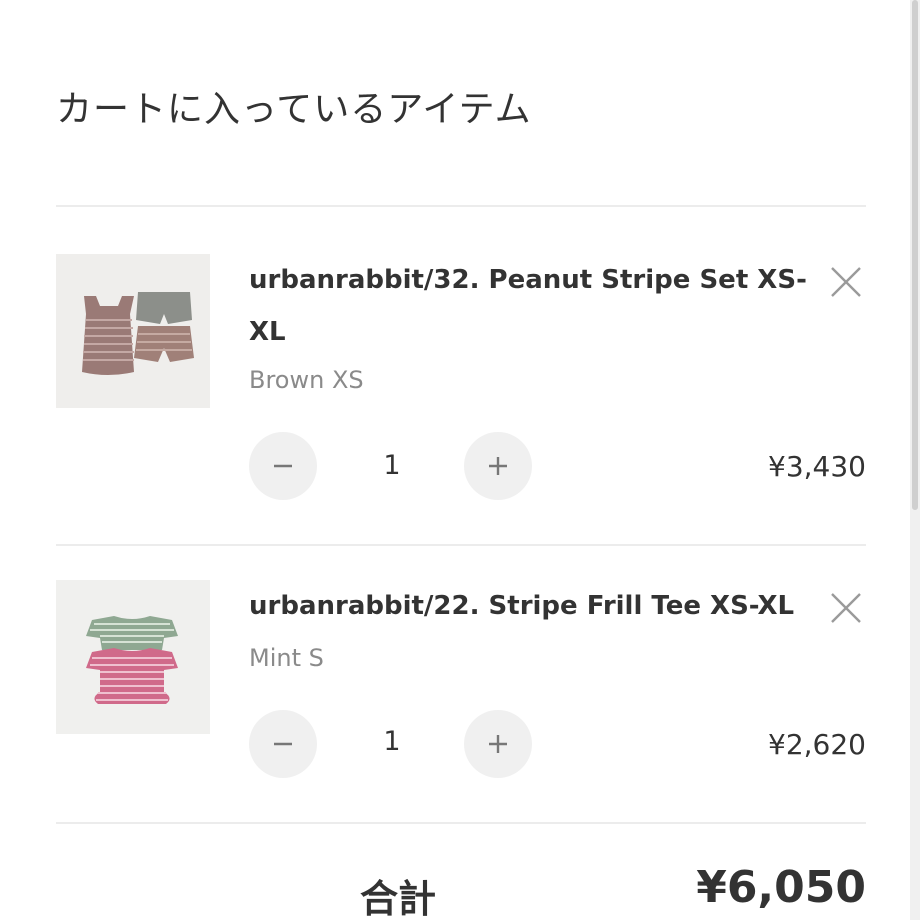 This screenshot has height=923, width=920. I want to click on product-variant: Brown XS, so click(306, 380).